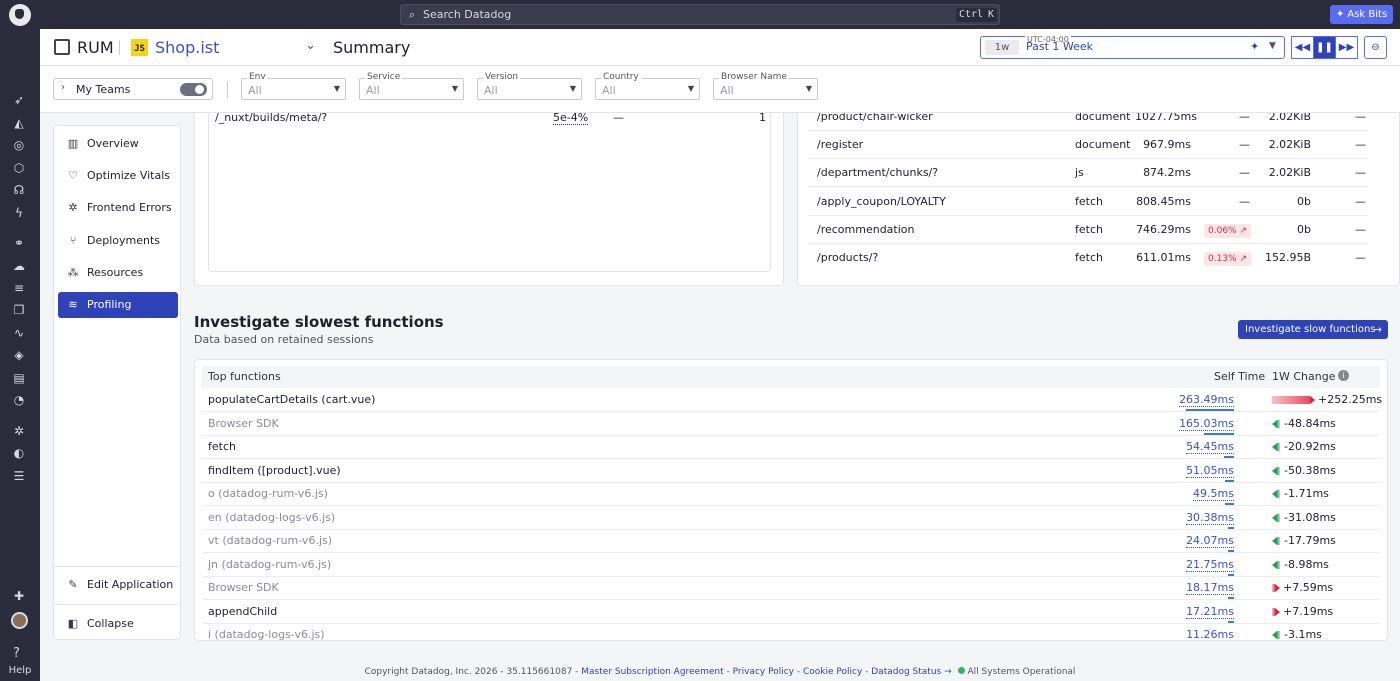 The height and width of the screenshot is (681, 1400). I want to click on ask-bits-button: ✦ Ask Bits, so click(1361, 14).